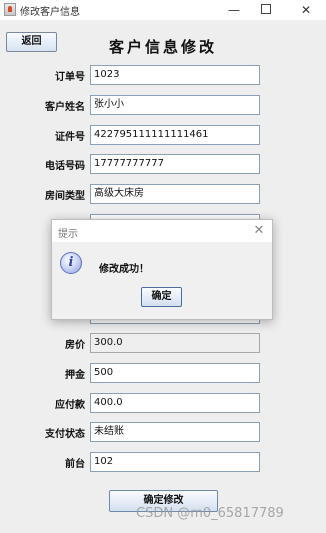  I want to click on order-number-label: 订单号, so click(70, 77).